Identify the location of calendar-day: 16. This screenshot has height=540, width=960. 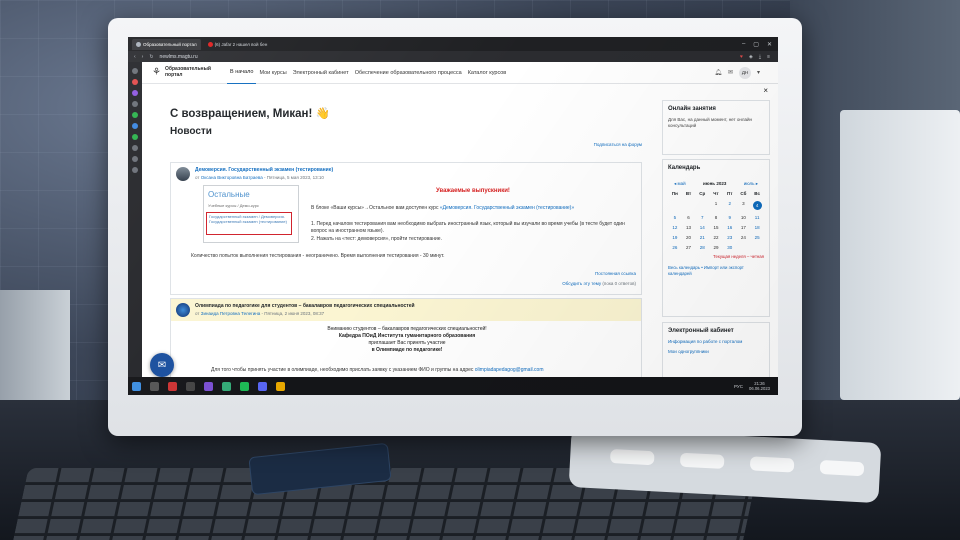
(730, 227).